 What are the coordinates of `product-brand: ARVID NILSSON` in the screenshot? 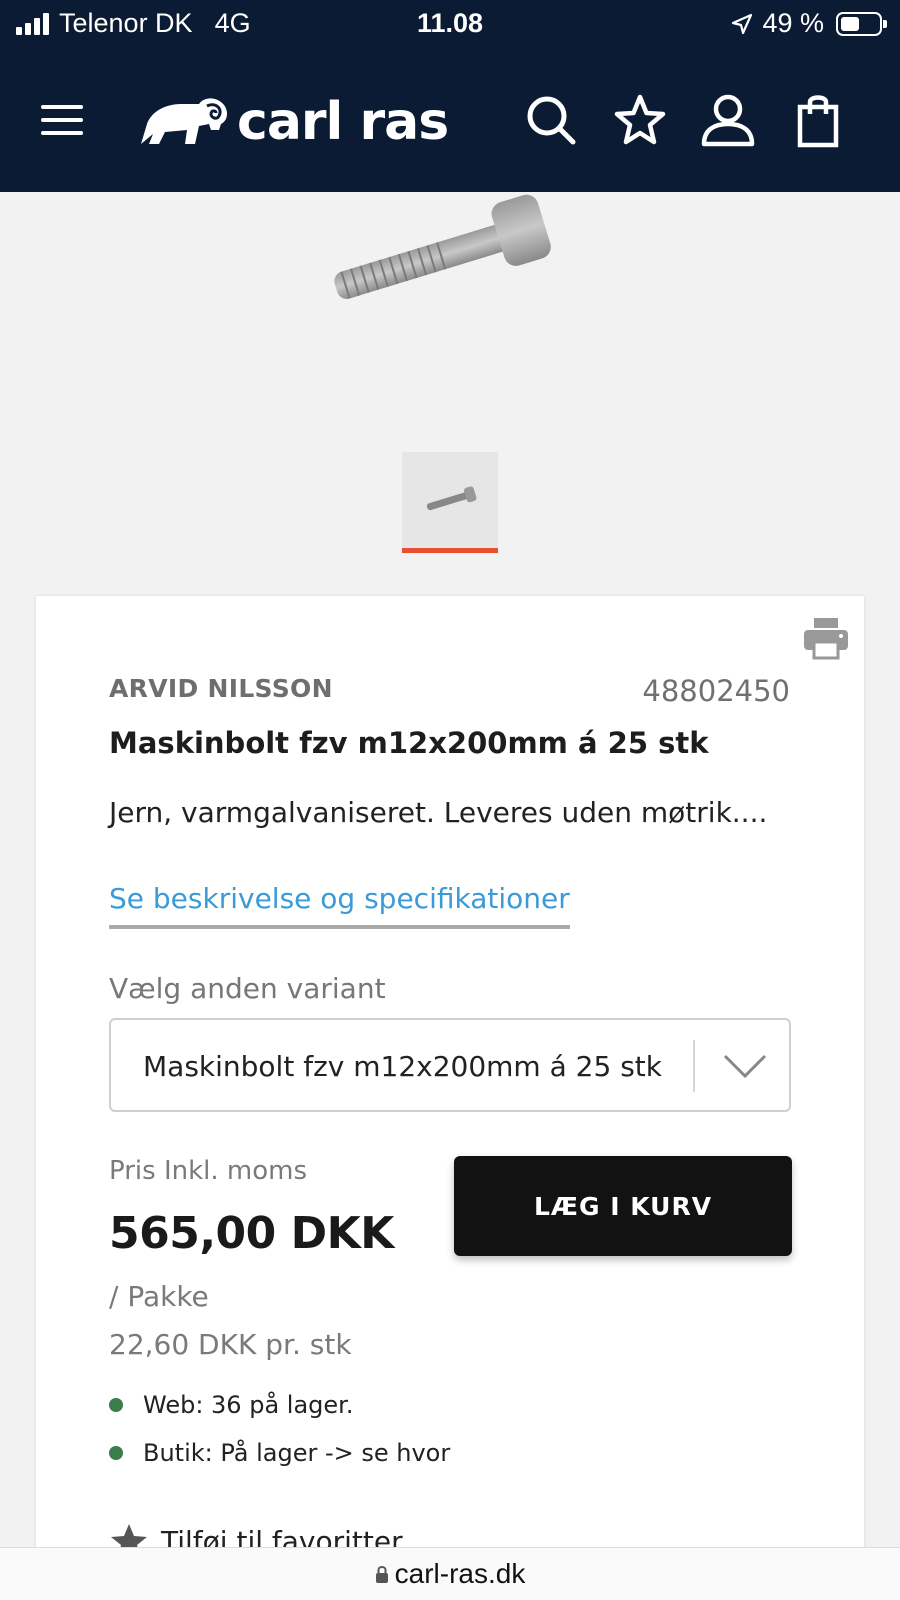 It's located at (221, 688).